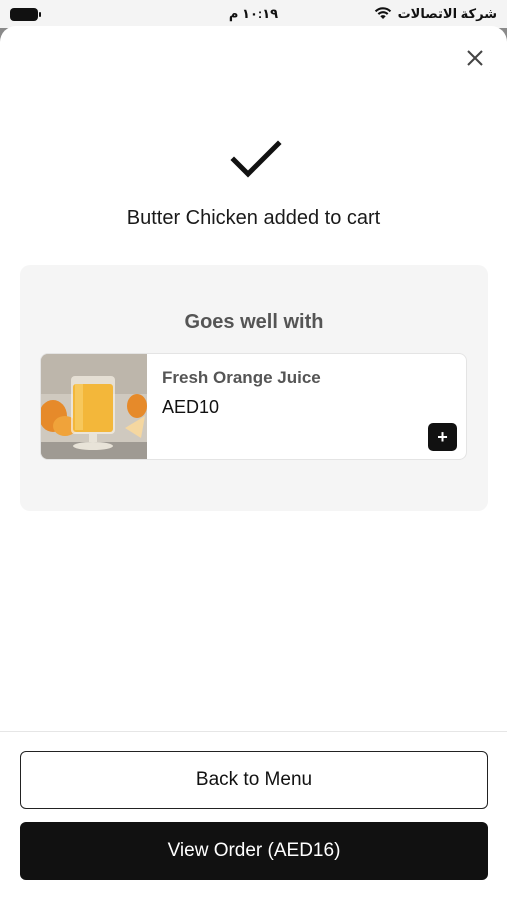 This screenshot has width=507, height=900. I want to click on status-carrier-group: شركة الاتصالات, so click(435, 14).